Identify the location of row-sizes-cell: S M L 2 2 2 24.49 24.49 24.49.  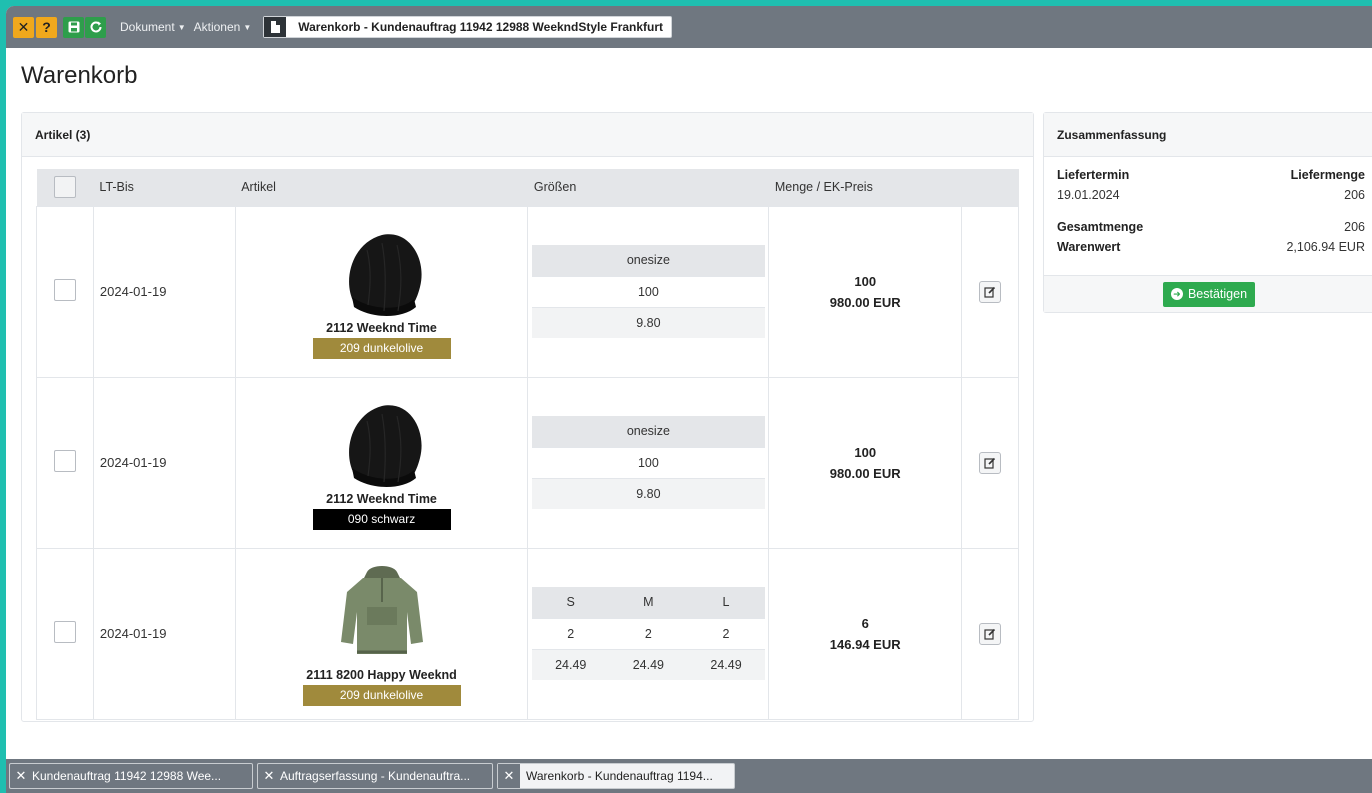
(648, 633).